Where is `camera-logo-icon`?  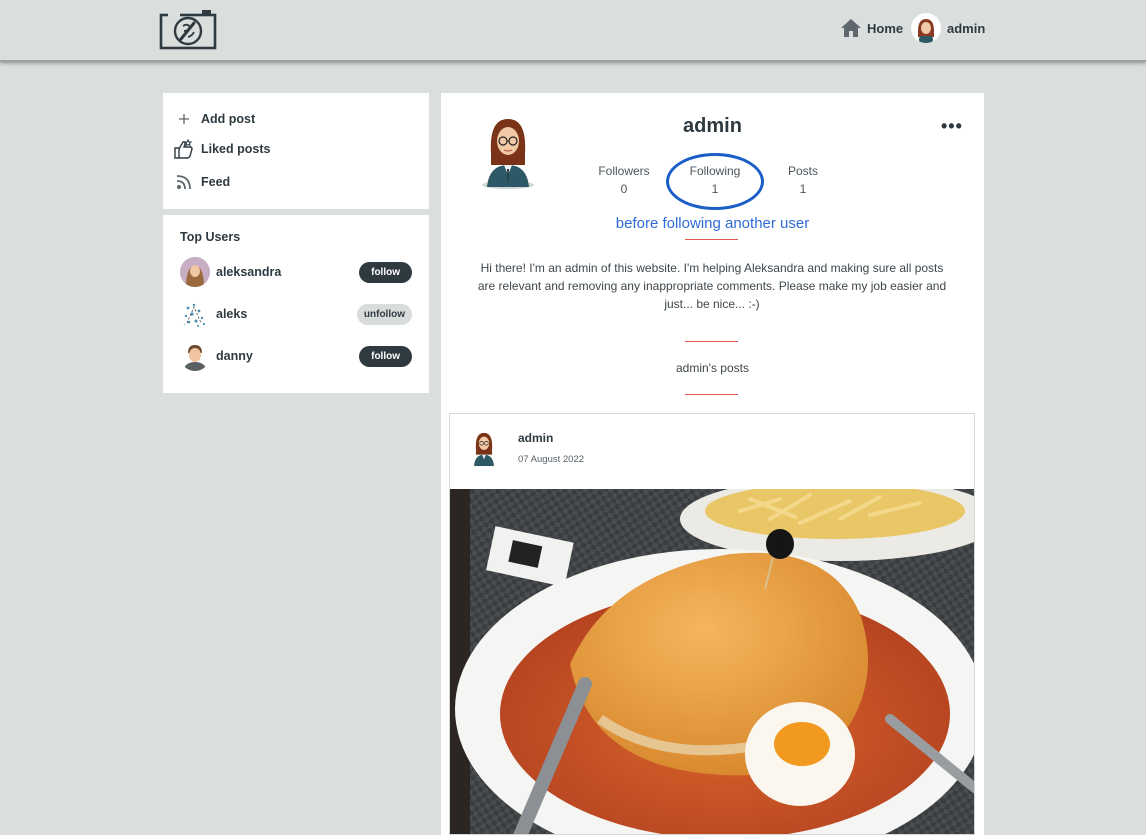 camera-logo-icon is located at coordinates (188, 30).